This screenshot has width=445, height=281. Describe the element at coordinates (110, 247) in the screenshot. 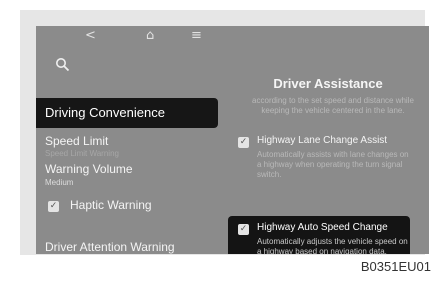

I see `menu-item-driver-attention-warning: Driver Attention Warning` at that location.